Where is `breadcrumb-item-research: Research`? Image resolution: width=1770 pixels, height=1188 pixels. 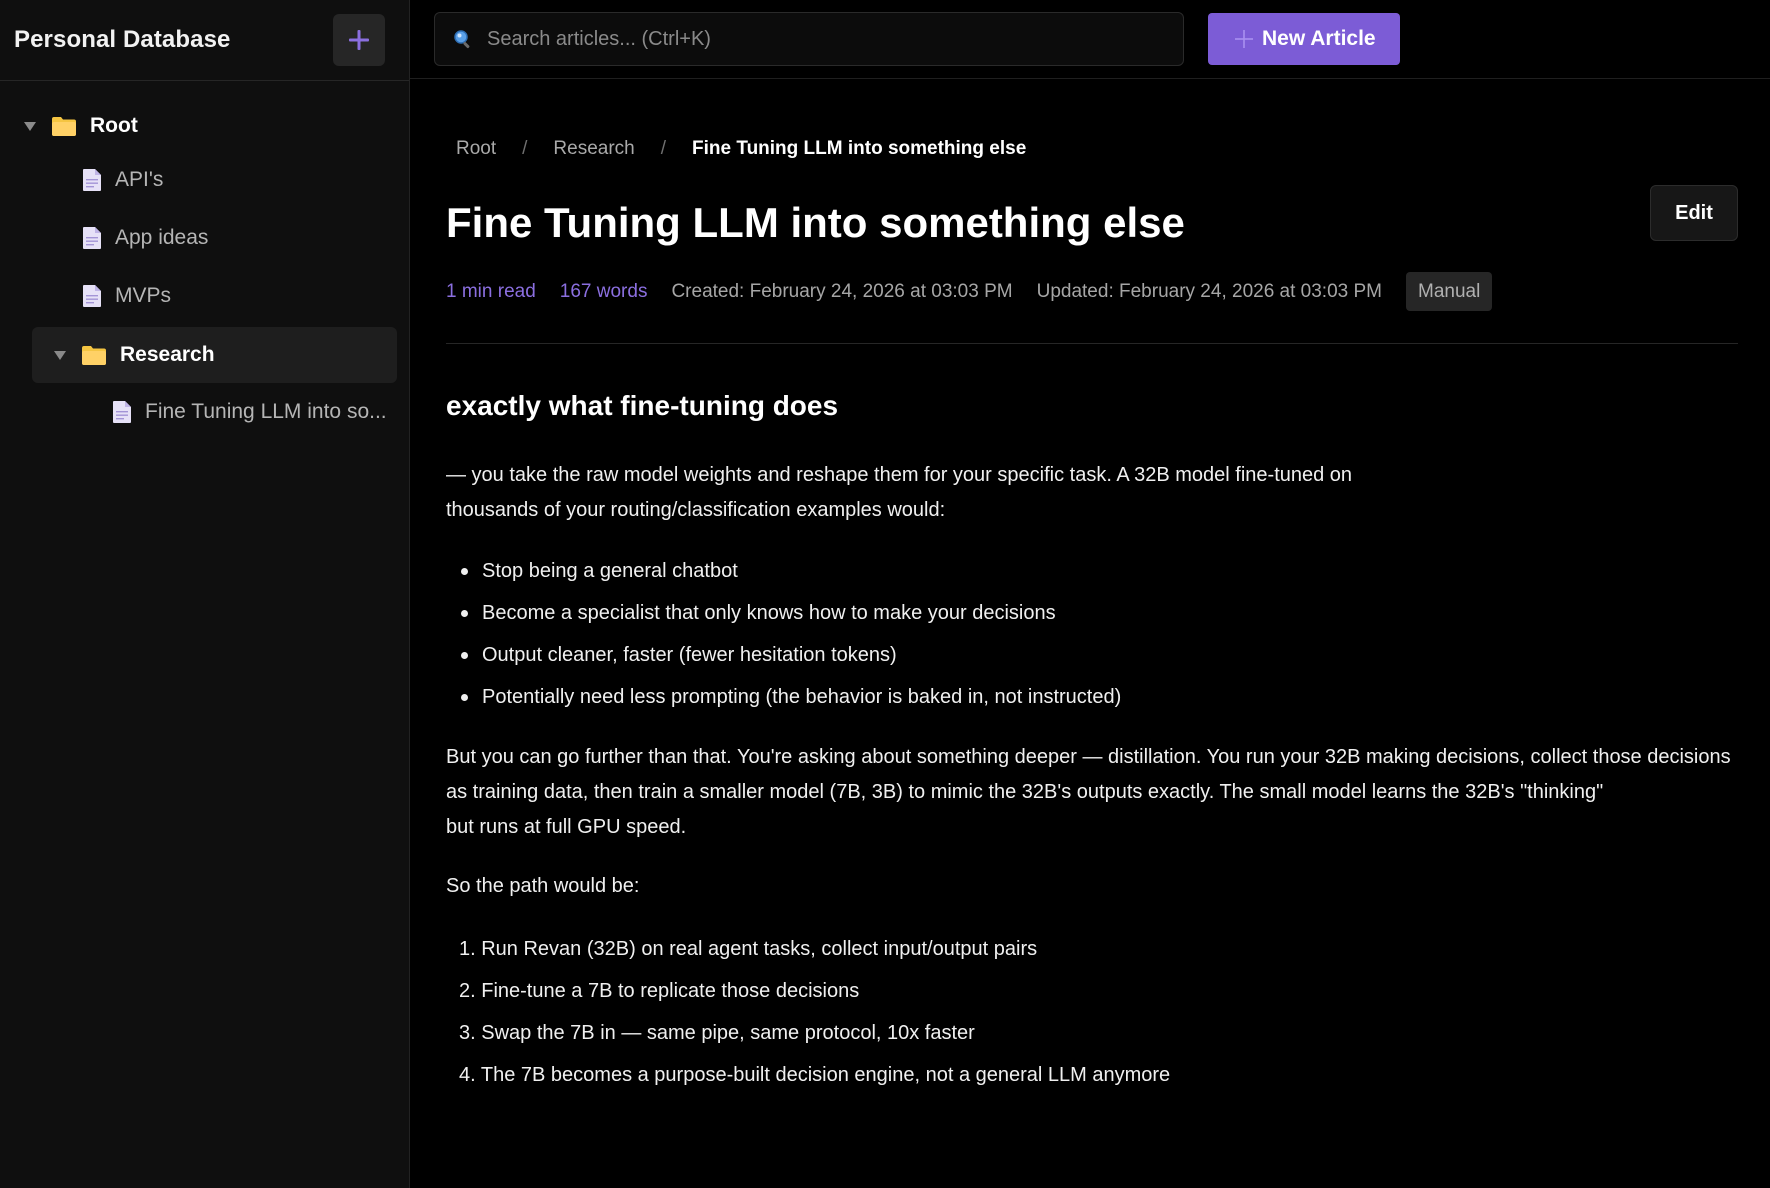
breadcrumb-item-research: Research is located at coordinates (593, 149).